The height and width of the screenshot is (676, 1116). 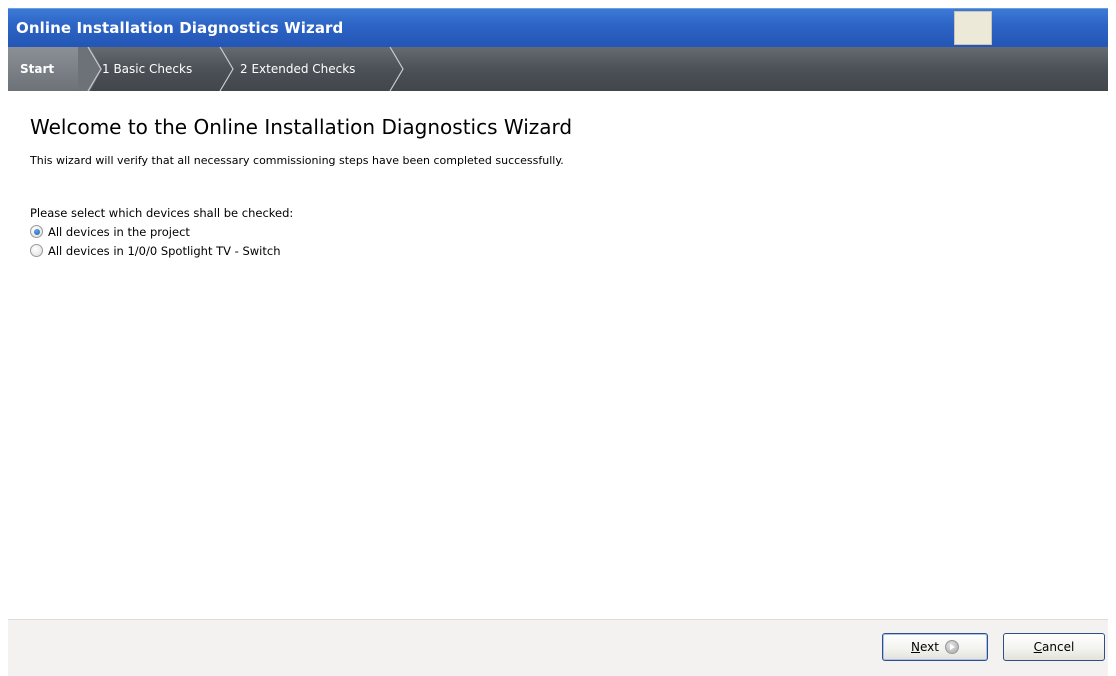 I want to click on option-label: All devices in the project, so click(x=119, y=231).